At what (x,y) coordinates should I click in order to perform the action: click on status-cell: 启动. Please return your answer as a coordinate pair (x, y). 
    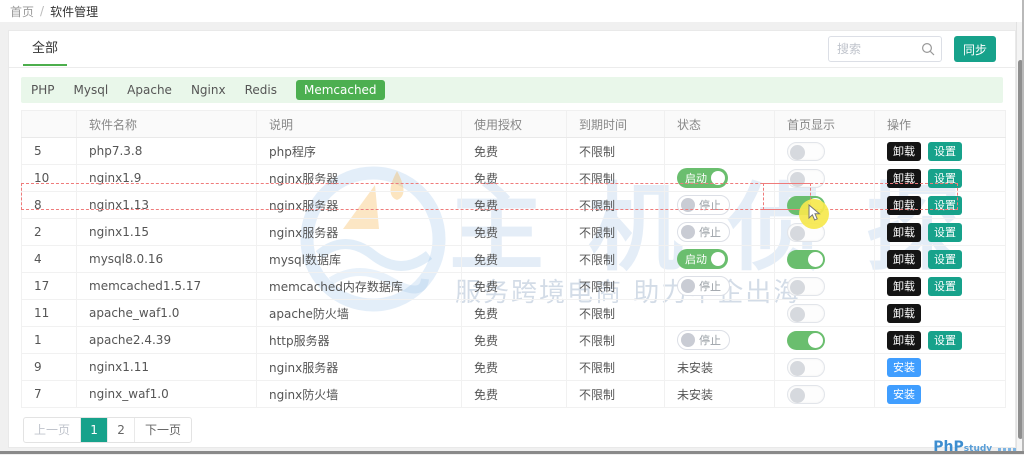
    Looking at the image, I should click on (719, 259).